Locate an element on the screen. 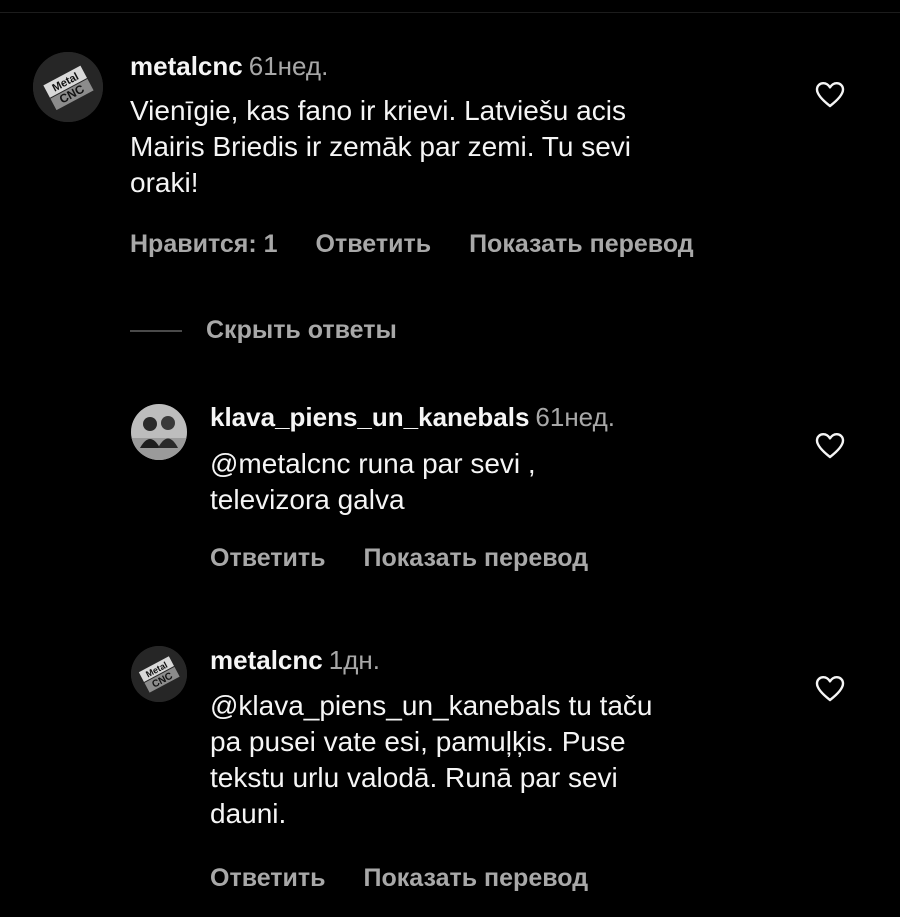  comment-header: klava_piens_un_kanebals 61нед. is located at coordinates (412, 417).